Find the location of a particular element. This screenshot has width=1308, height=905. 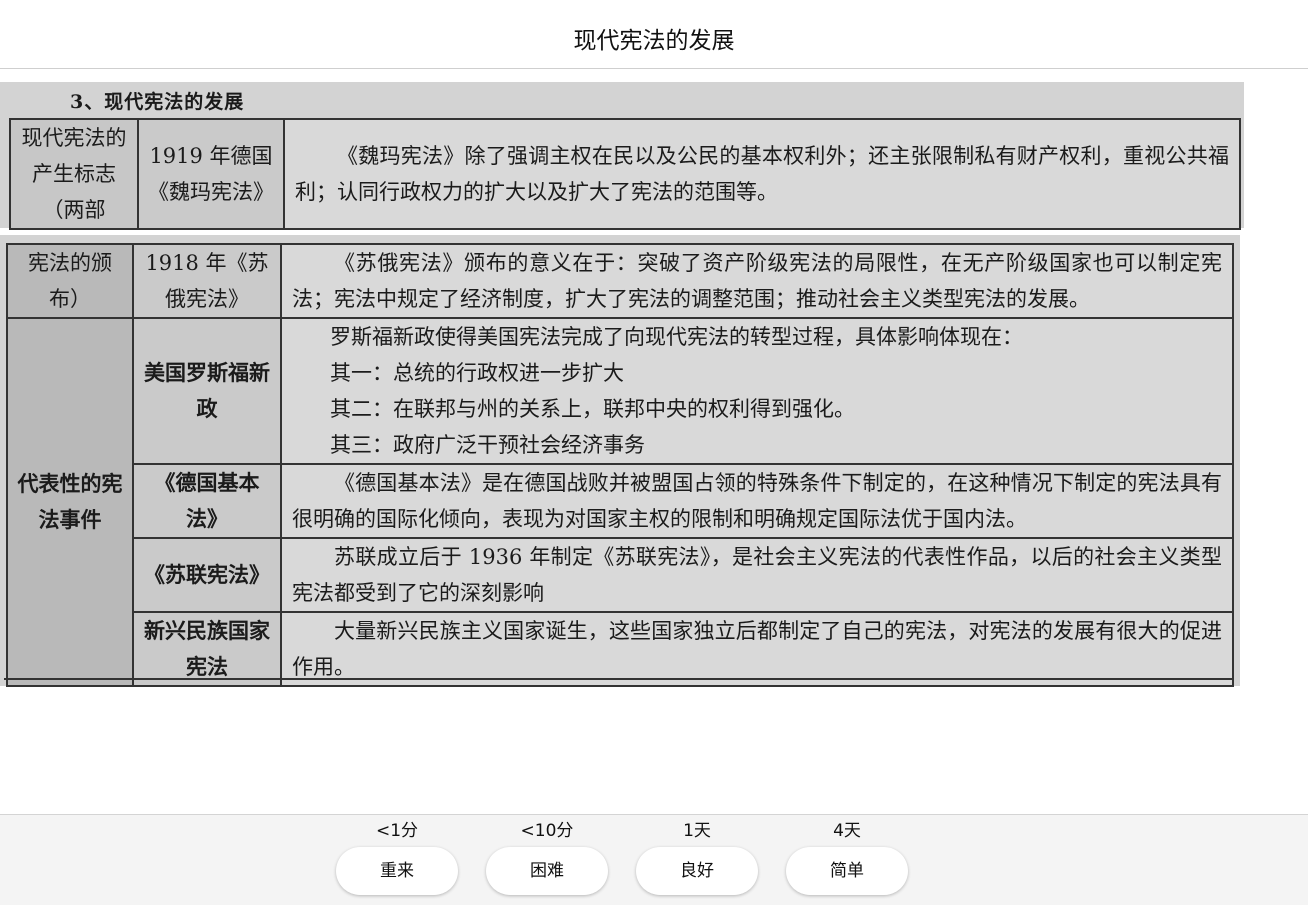

answer-easy: 4天 简单 is located at coordinates (847, 855).